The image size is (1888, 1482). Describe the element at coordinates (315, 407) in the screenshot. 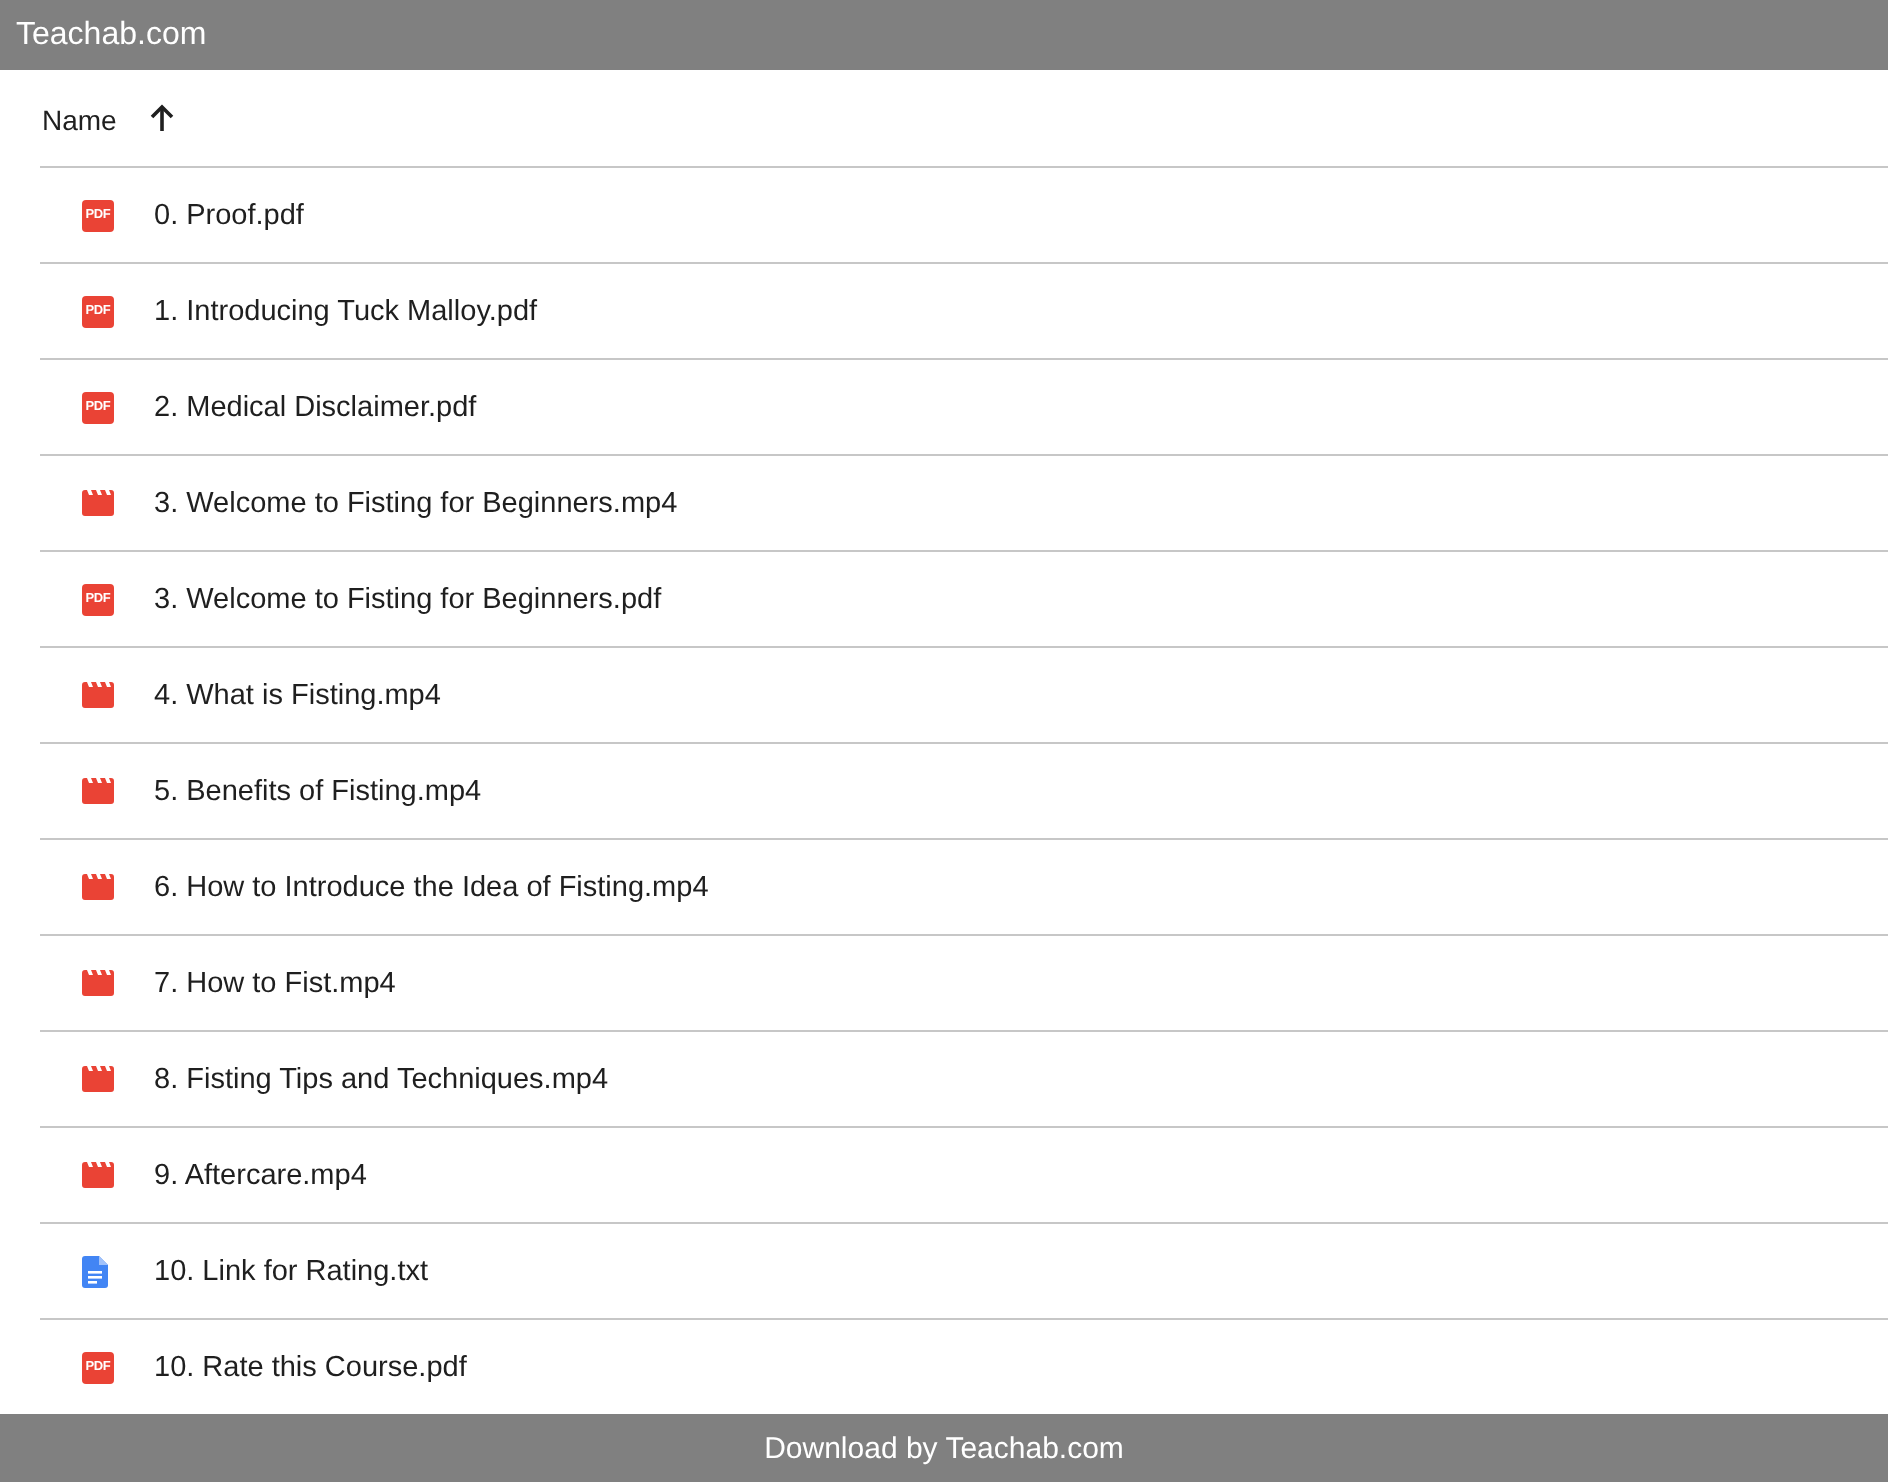

I see `file-name: 2. Medical Disclaimer.pdf` at that location.